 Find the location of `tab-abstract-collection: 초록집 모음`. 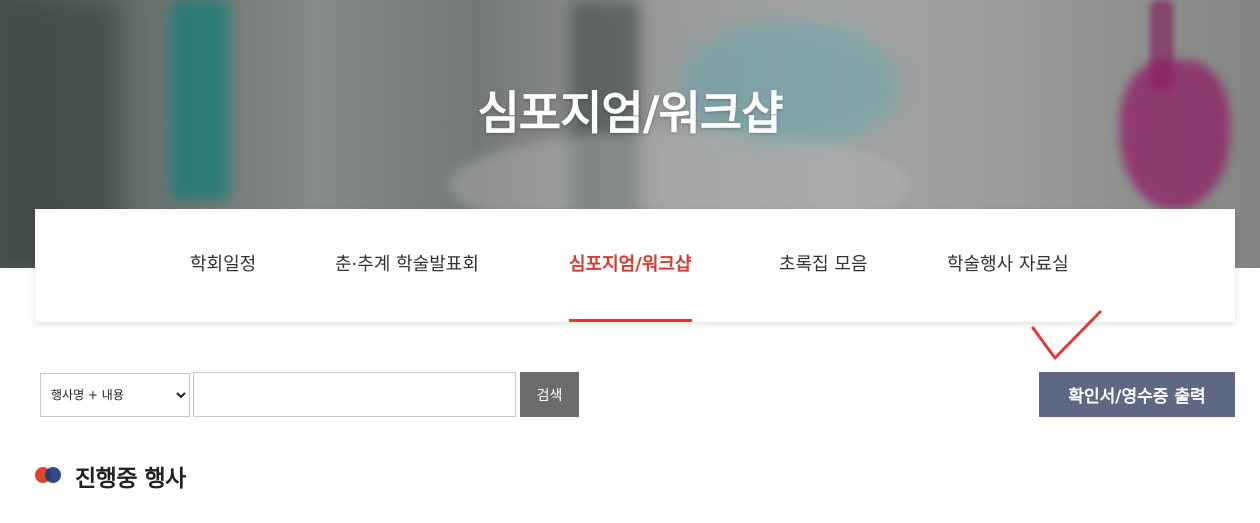

tab-abstract-collection: 초록집 모음 is located at coordinates (823, 265).